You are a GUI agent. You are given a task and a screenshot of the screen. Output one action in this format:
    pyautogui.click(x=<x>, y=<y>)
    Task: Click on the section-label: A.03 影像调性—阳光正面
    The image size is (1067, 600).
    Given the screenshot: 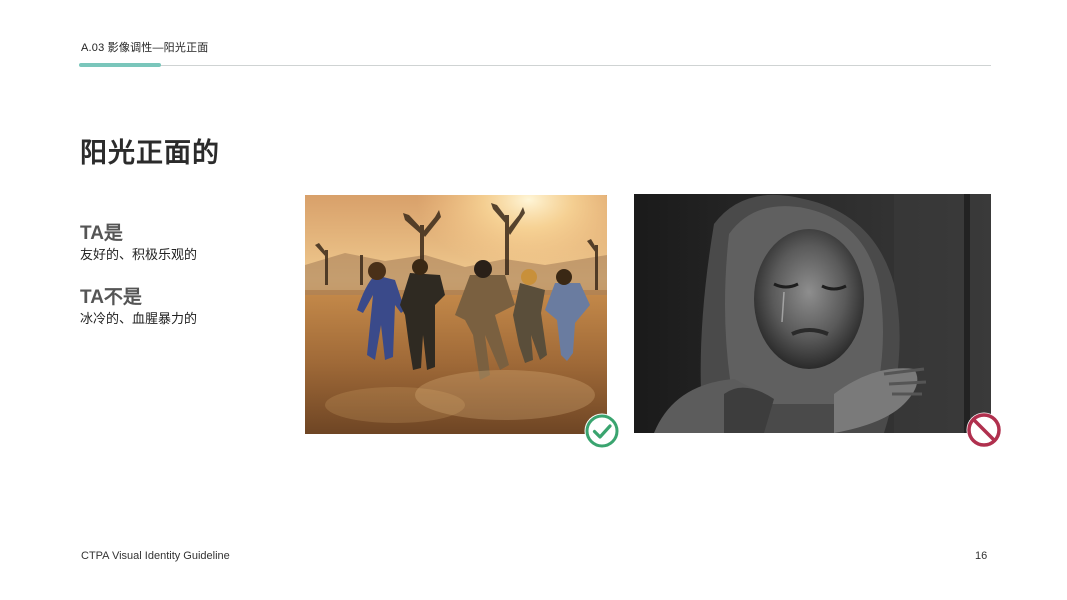 What is the action you would take?
    pyautogui.click(x=145, y=48)
    